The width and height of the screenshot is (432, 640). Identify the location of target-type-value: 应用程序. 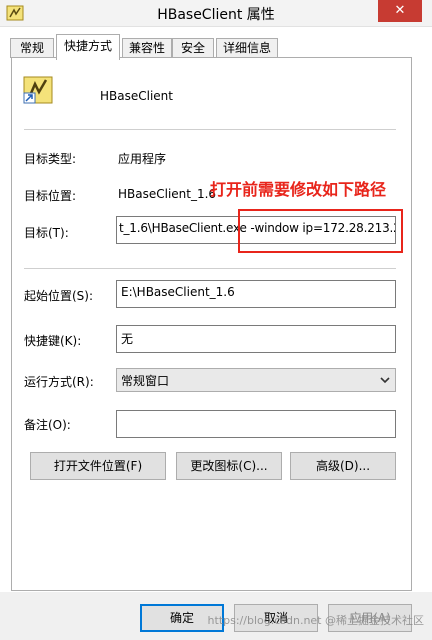
(142, 159).